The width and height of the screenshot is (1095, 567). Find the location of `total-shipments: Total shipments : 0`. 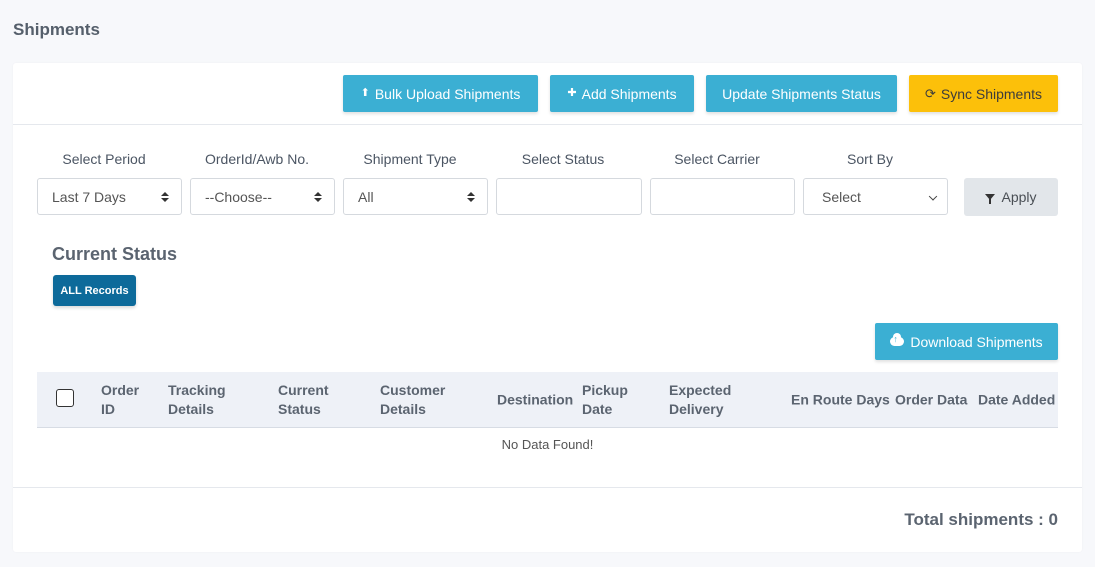

total-shipments: Total shipments : 0 is located at coordinates (981, 519).